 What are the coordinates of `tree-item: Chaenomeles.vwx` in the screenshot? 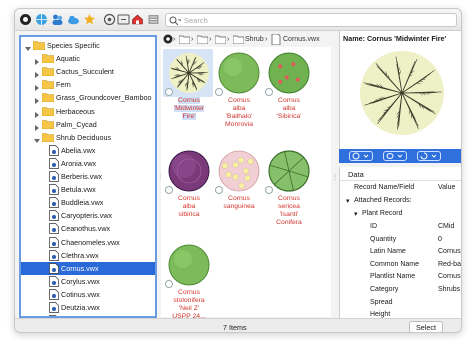 It's located at (88, 242).